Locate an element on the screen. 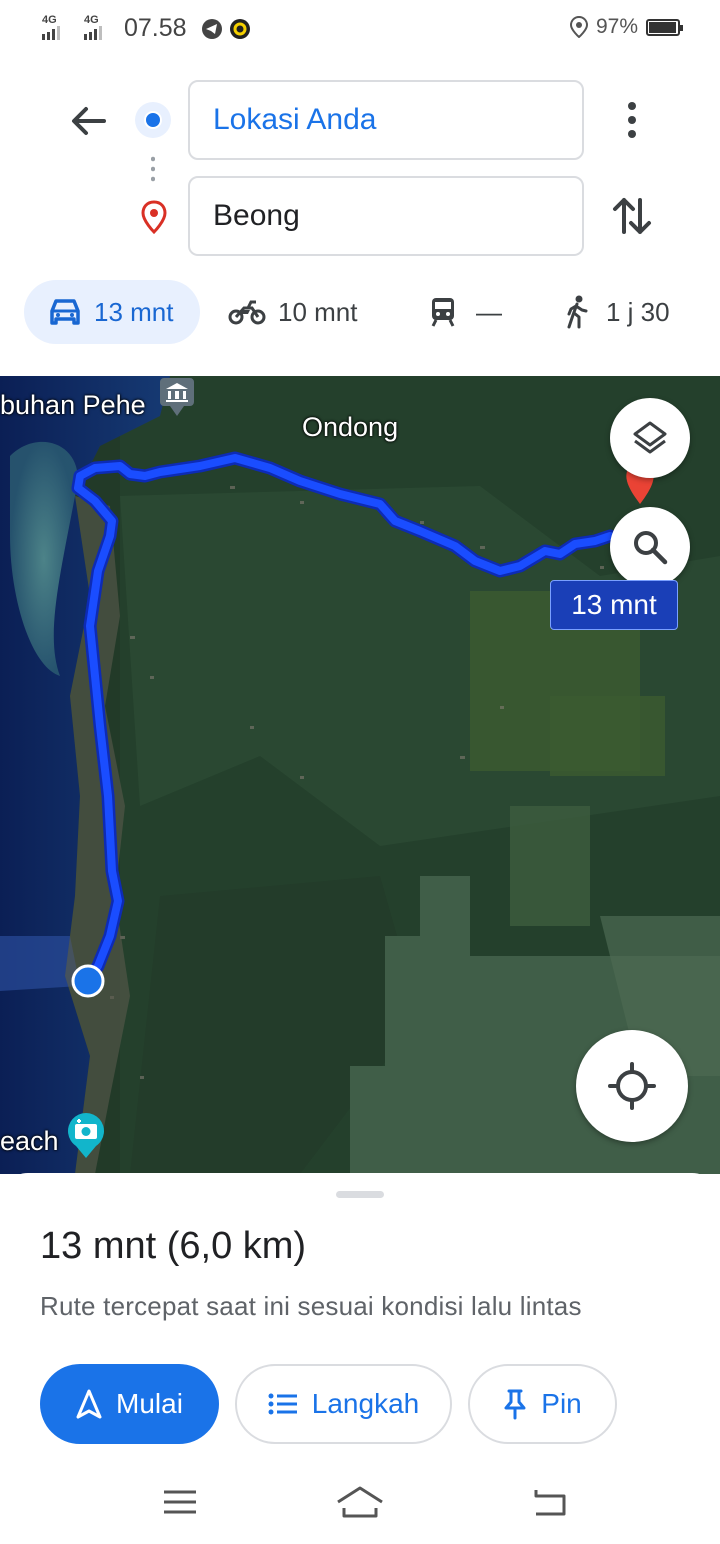  route-time-chip: 13 mnt is located at coordinates (614, 605).